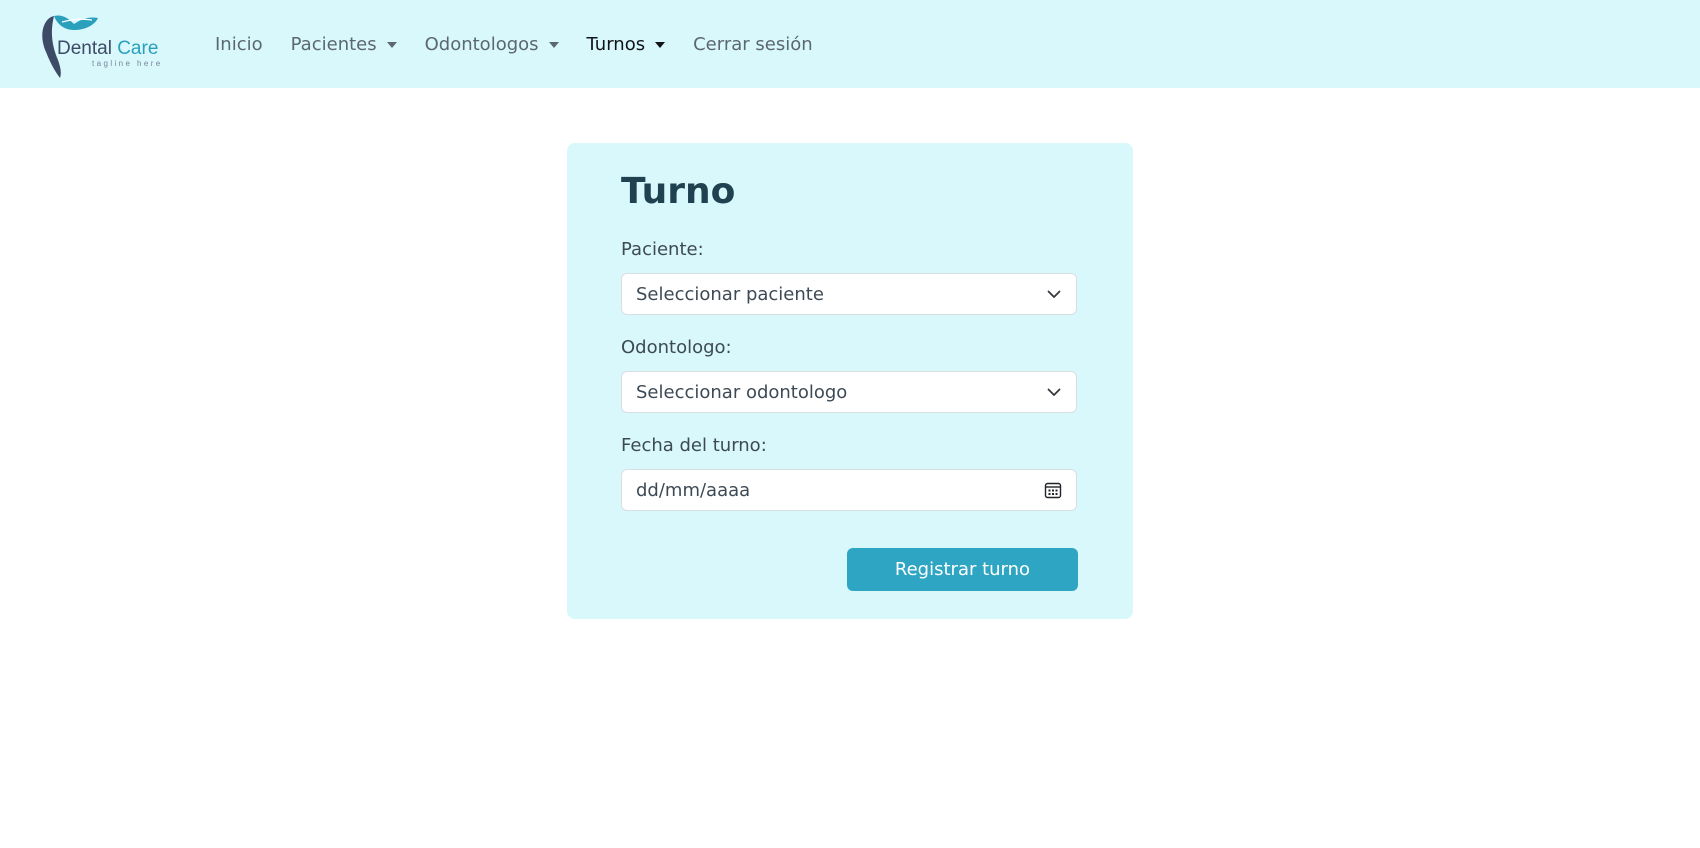 The height and width of the screenshot is (848, 1700). I want to click on nav-item-label: Odontologos, so click(481, 44).